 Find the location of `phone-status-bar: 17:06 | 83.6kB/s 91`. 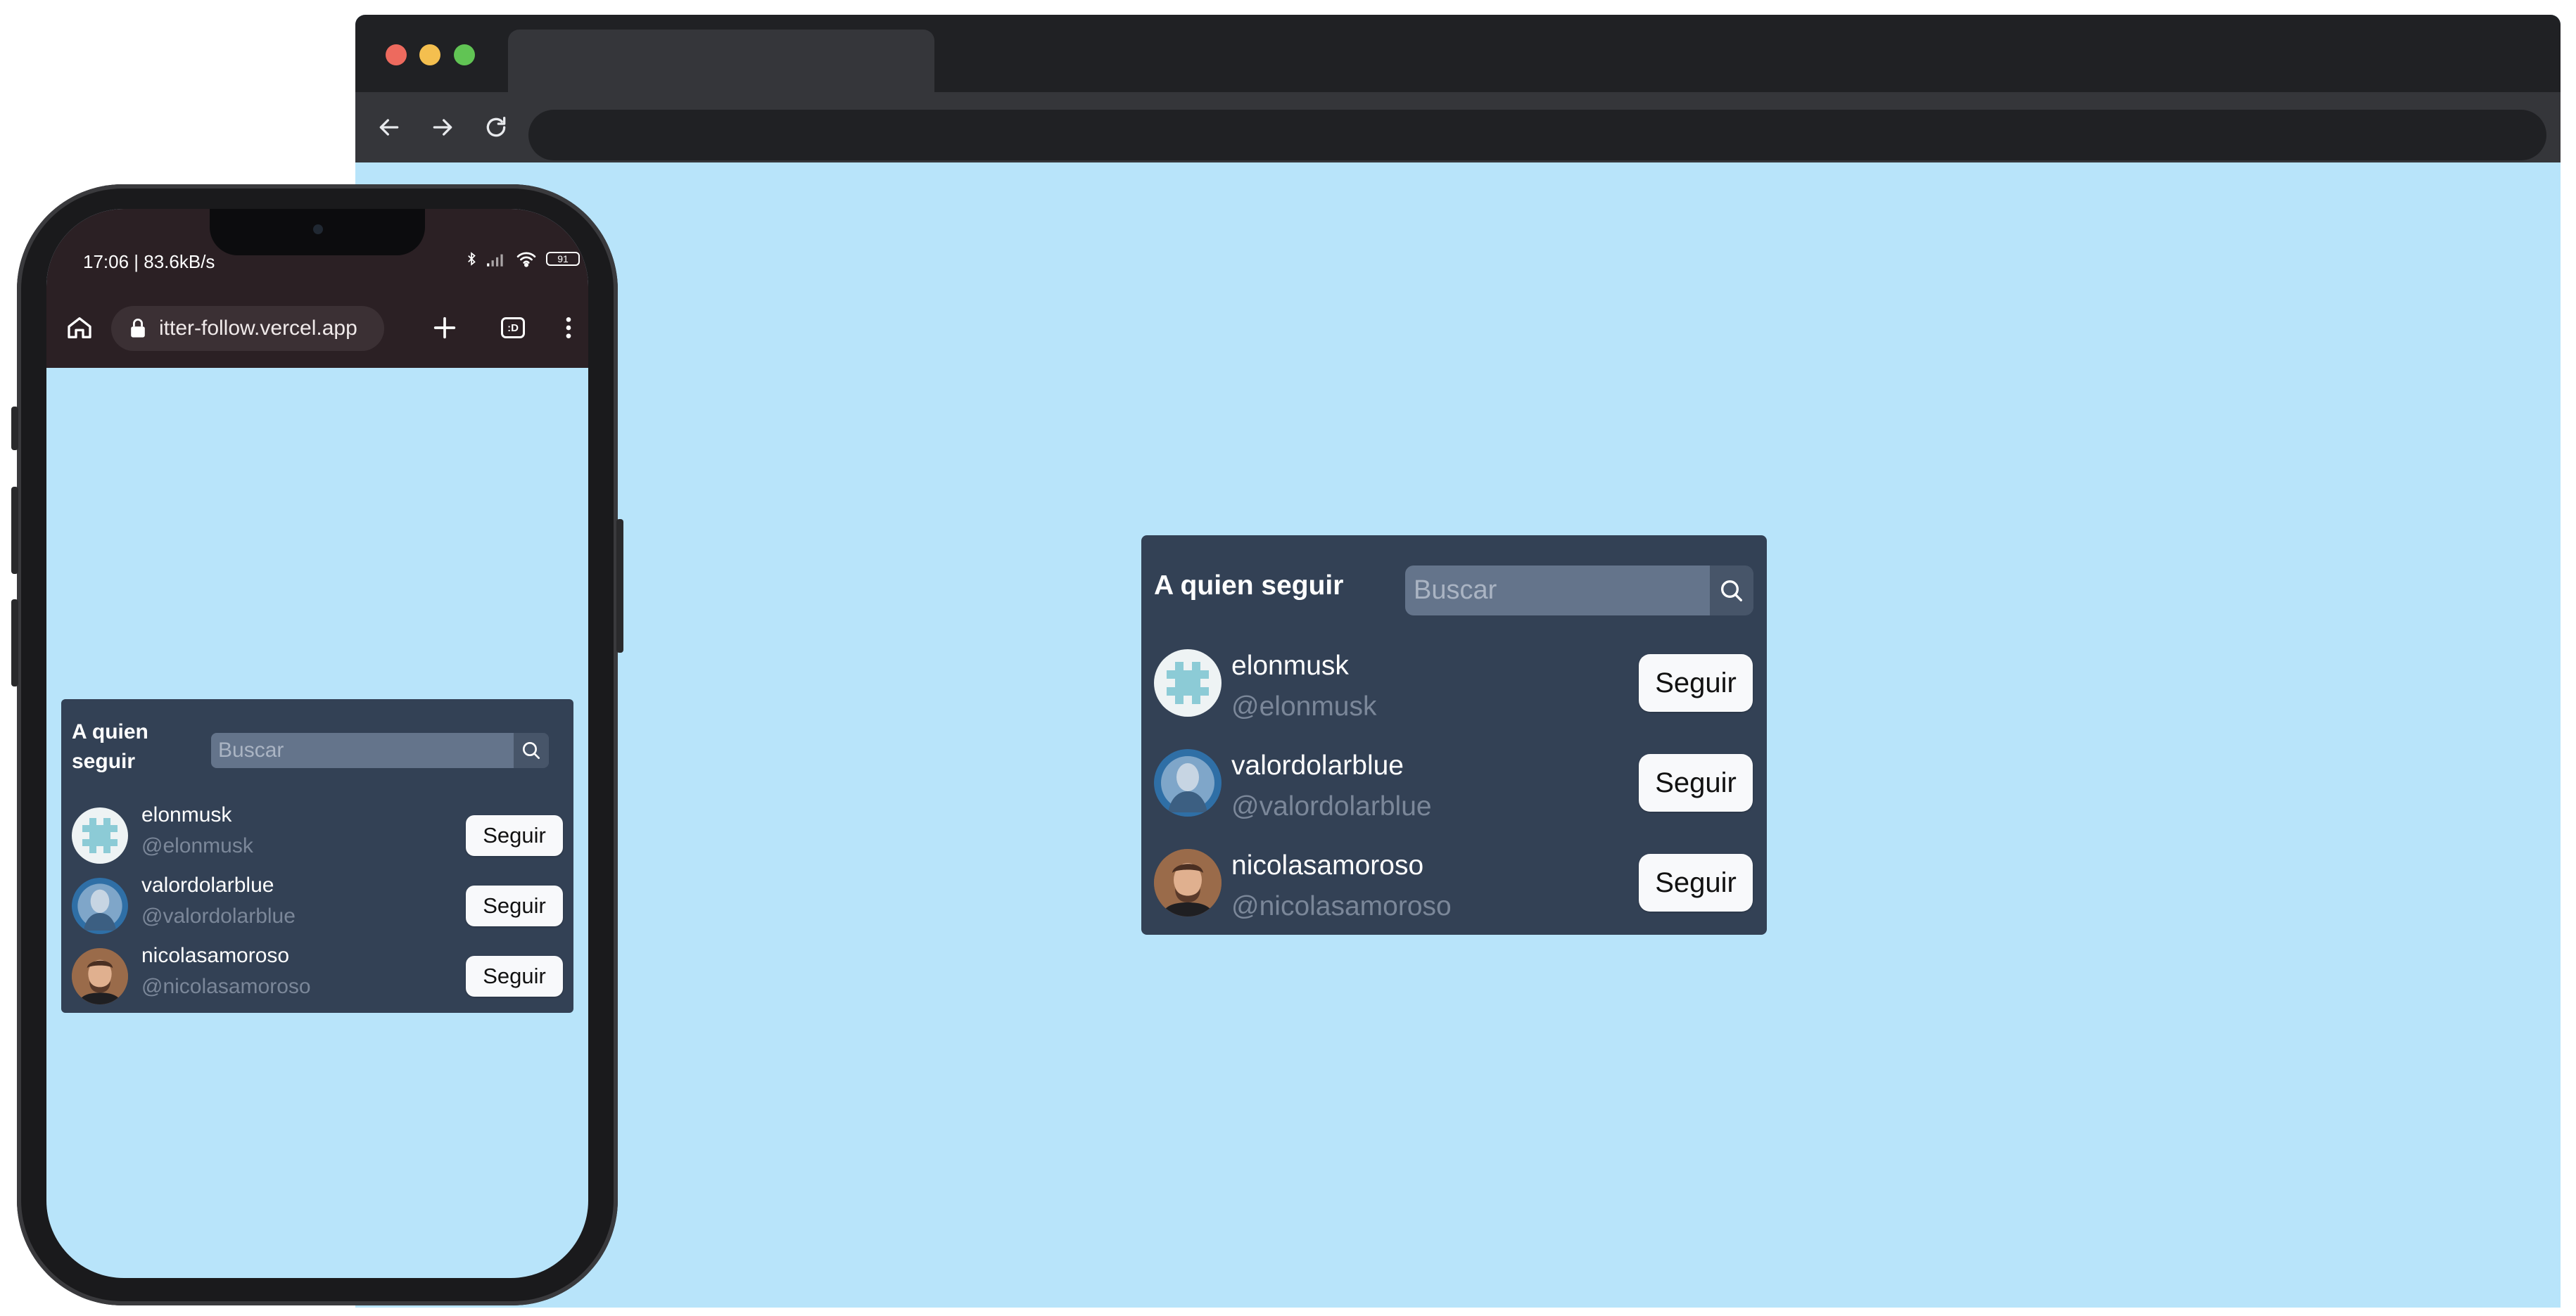

phone-status-bar: 17:06 | 83.6kB/s 91 is located at coordinates (317, 249).